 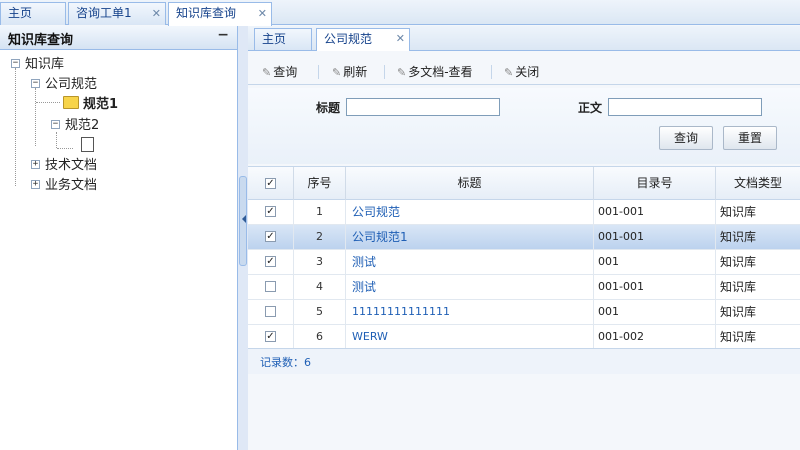 I want to click on table-row: ✓ 1 公司规范 001-001 知识库, so click(x=524, y=212).